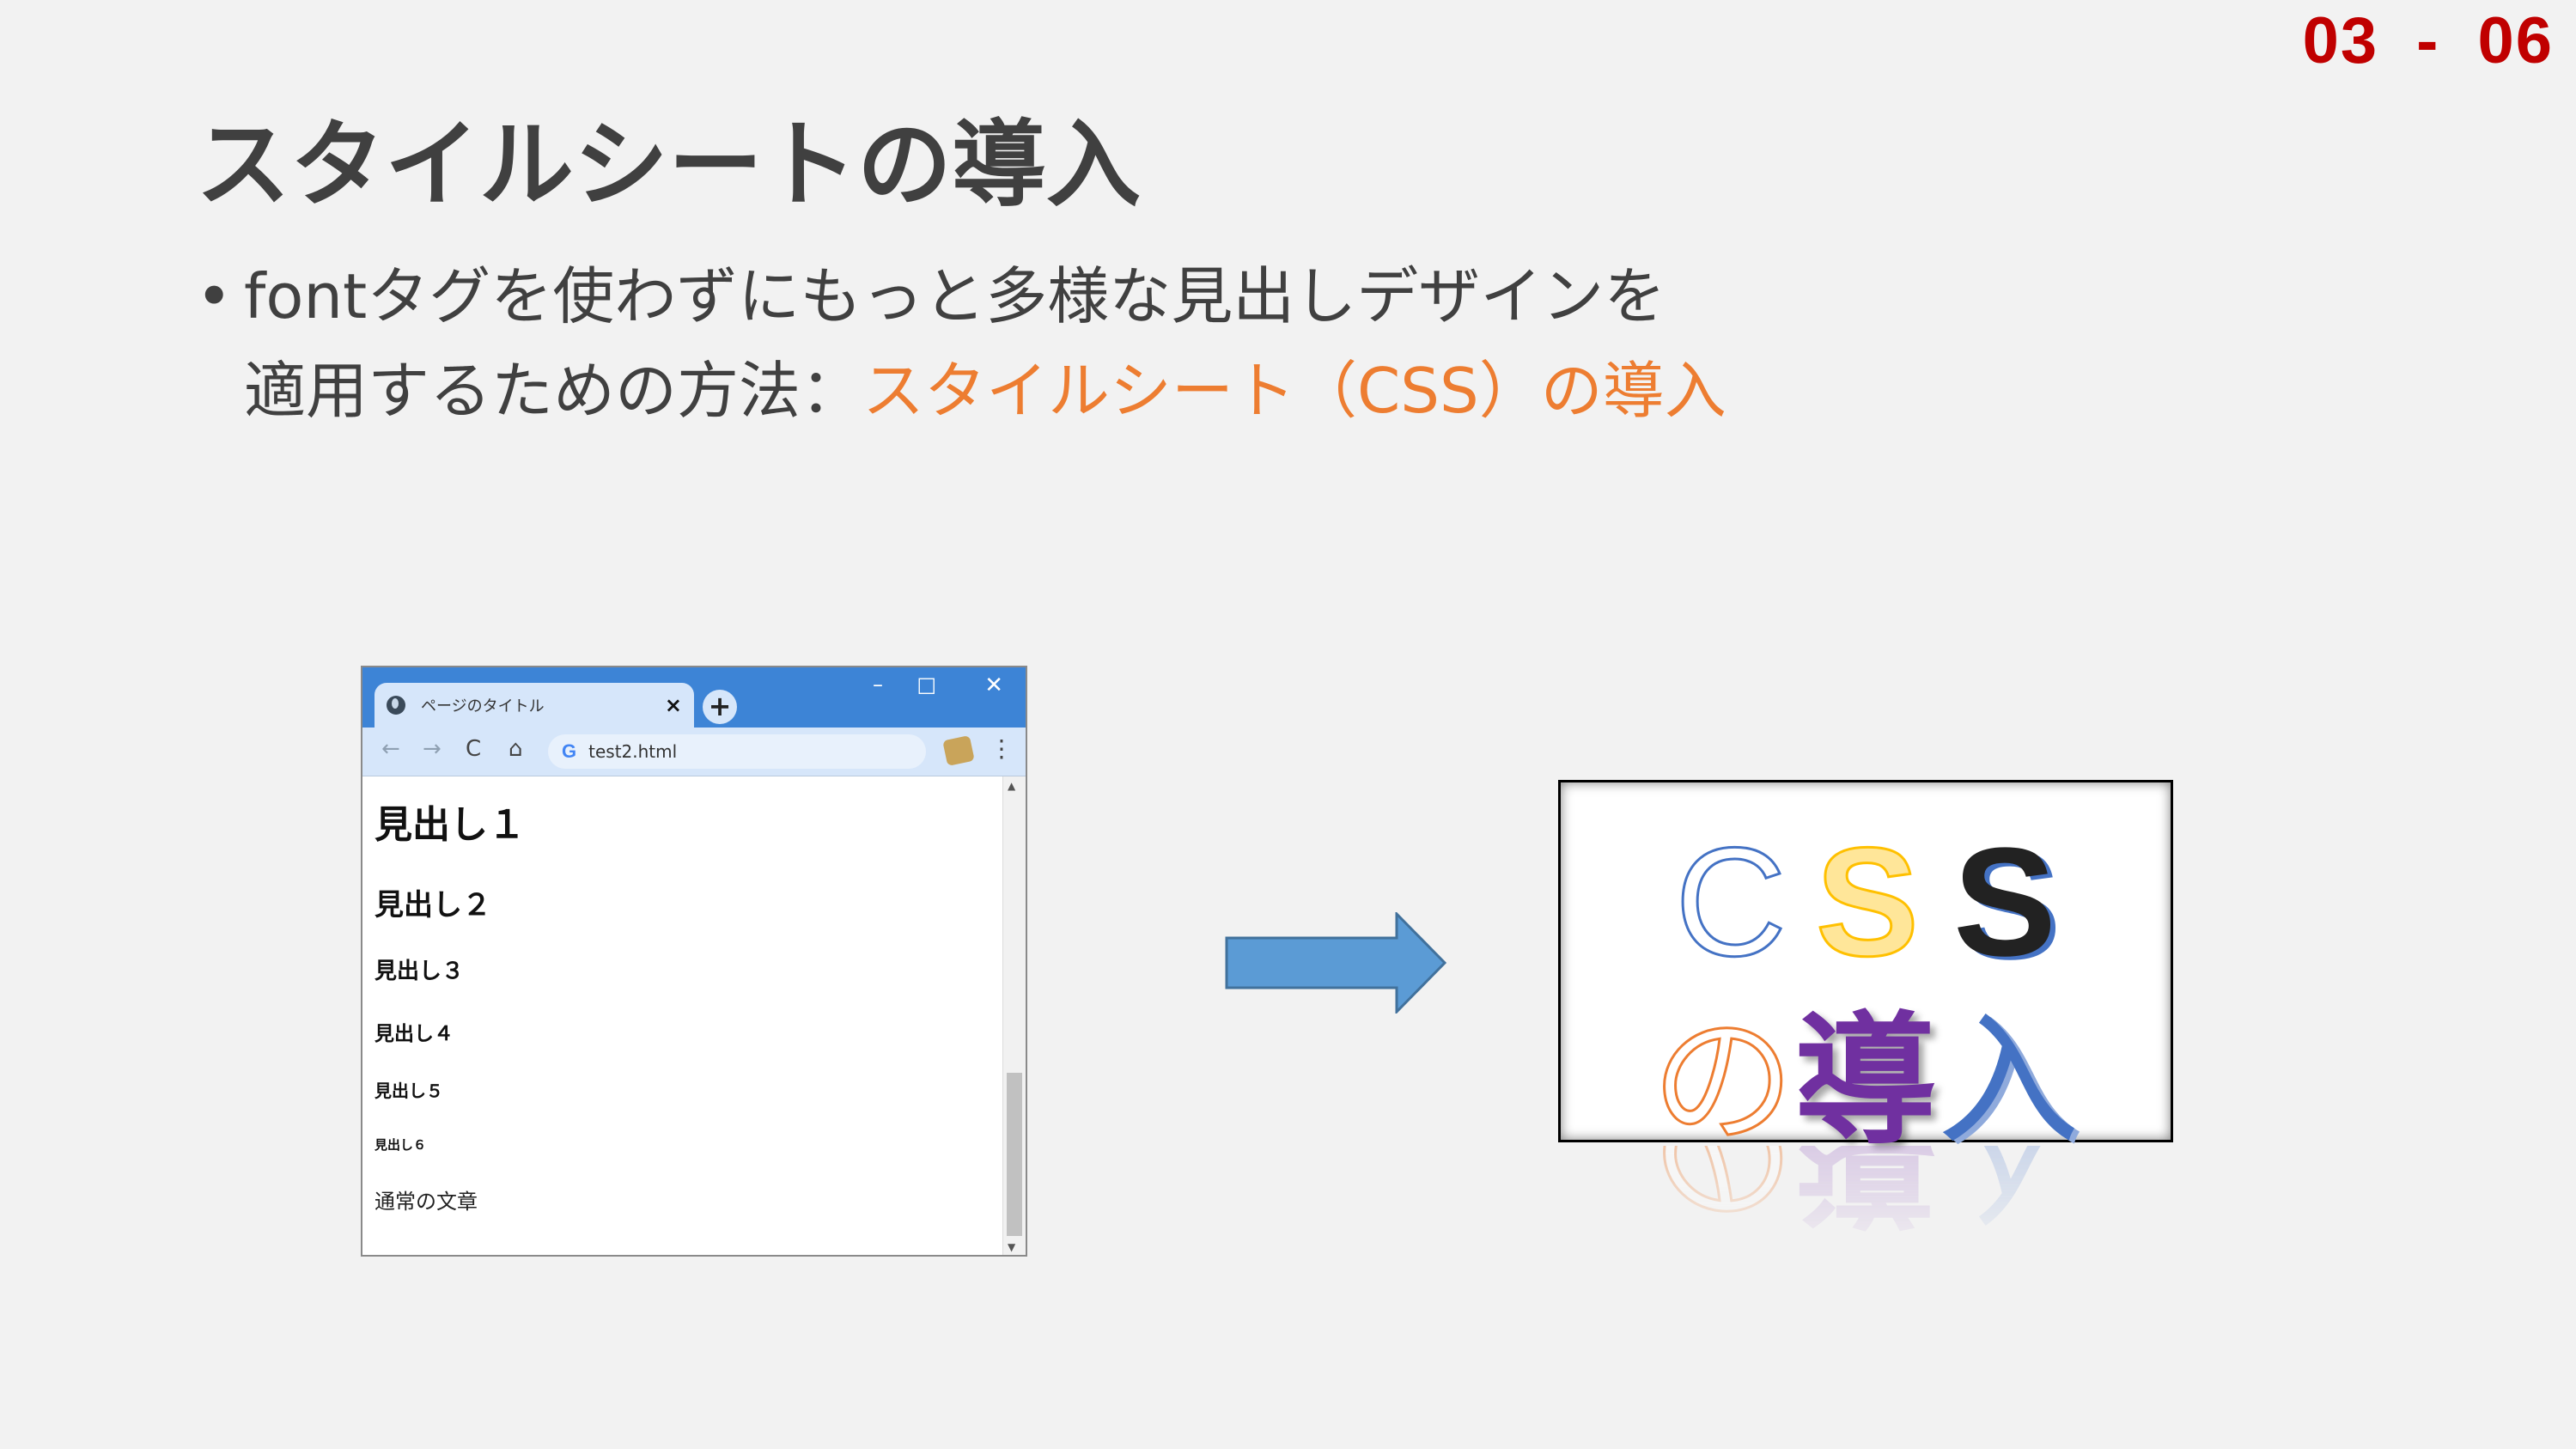 This screenshot has width=2576, height=1449. I want to click on logo-char-no: の, so click(1723, 1082).